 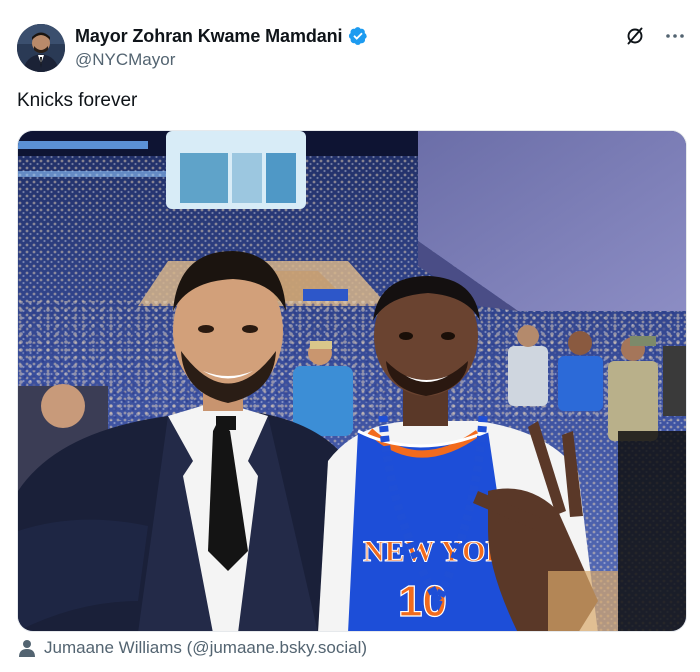 I want to click on author-avatar, so click(x=41, y=48).